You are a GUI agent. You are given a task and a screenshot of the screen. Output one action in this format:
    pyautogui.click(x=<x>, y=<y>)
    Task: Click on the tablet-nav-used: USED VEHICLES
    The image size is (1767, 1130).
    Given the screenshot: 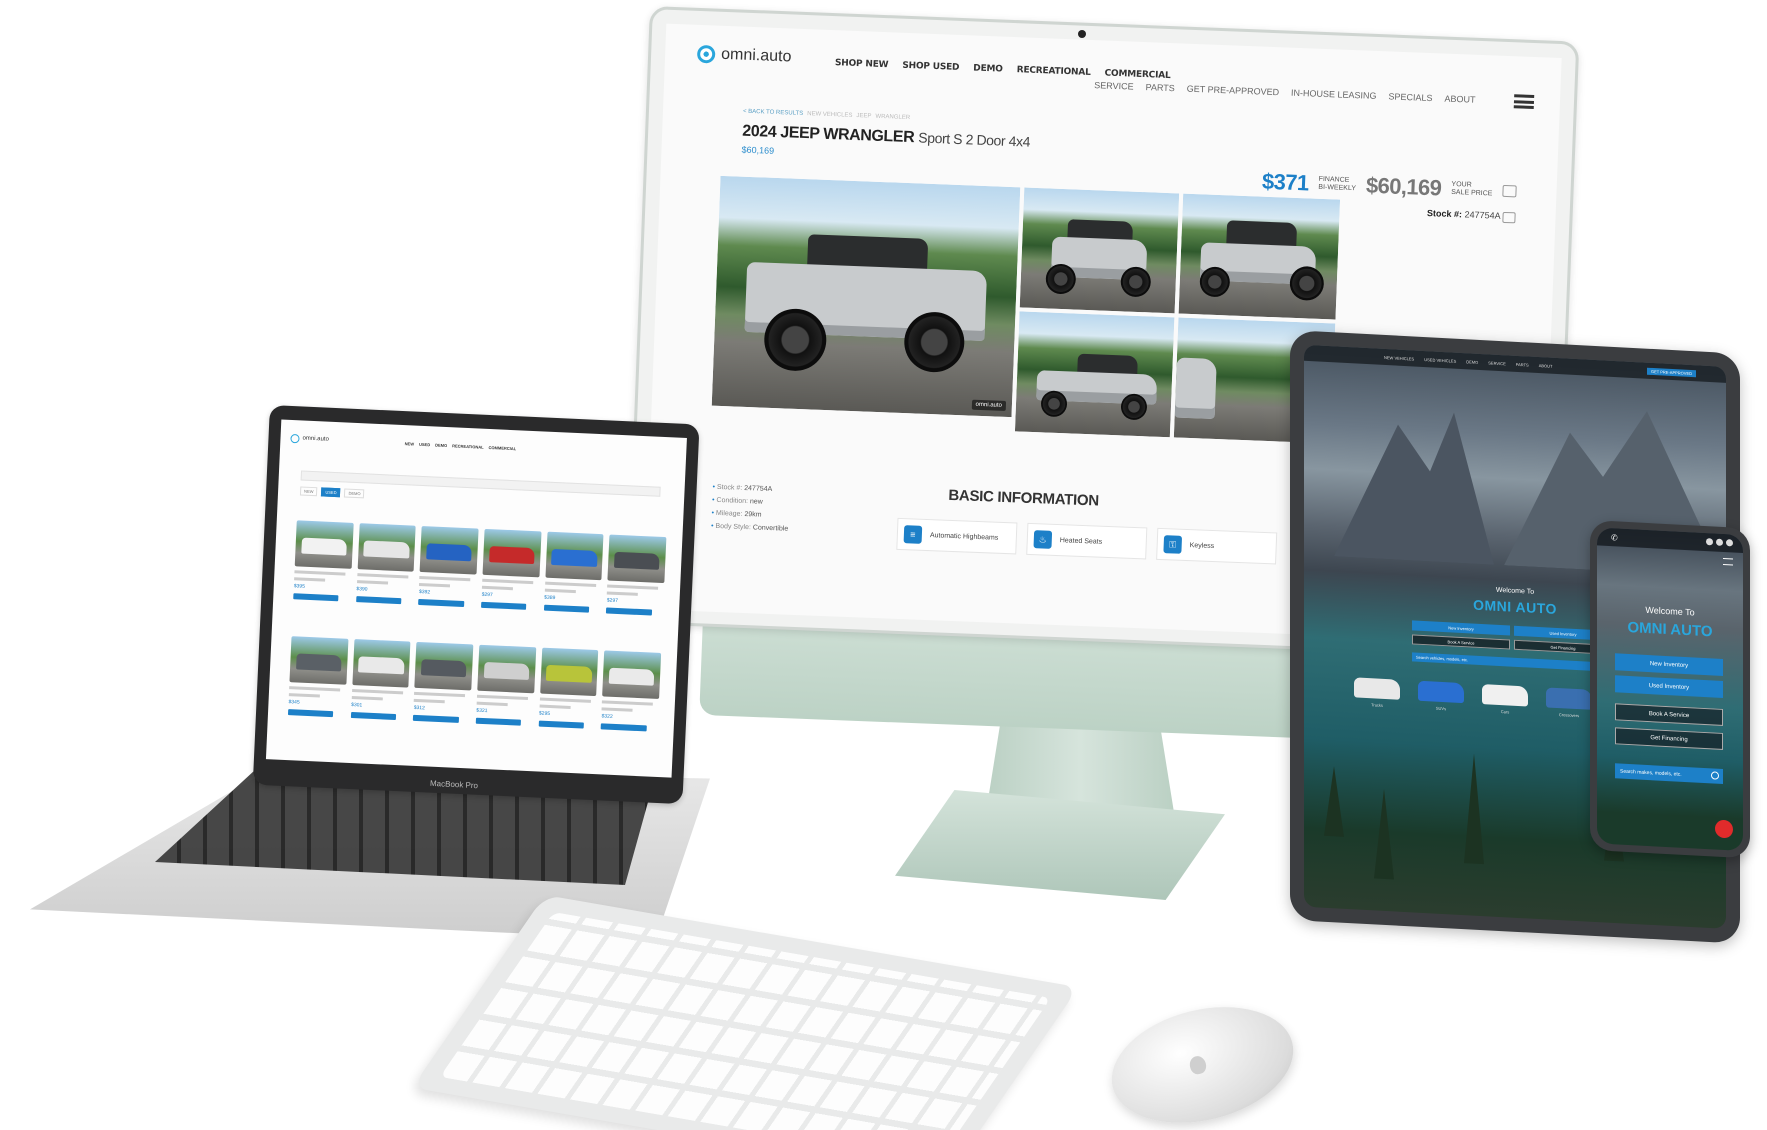 What is the action you would take?
    pyautogui.click(x=1440, y=360)
    